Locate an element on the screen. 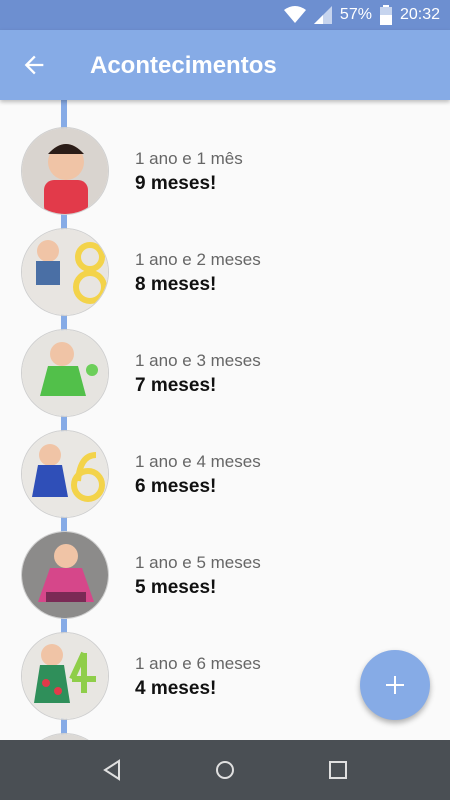 Image resolution: width=450 pixels, height=800 pixels. event-age: 1 ano e 1 mês is located at coordinates (189, 158).